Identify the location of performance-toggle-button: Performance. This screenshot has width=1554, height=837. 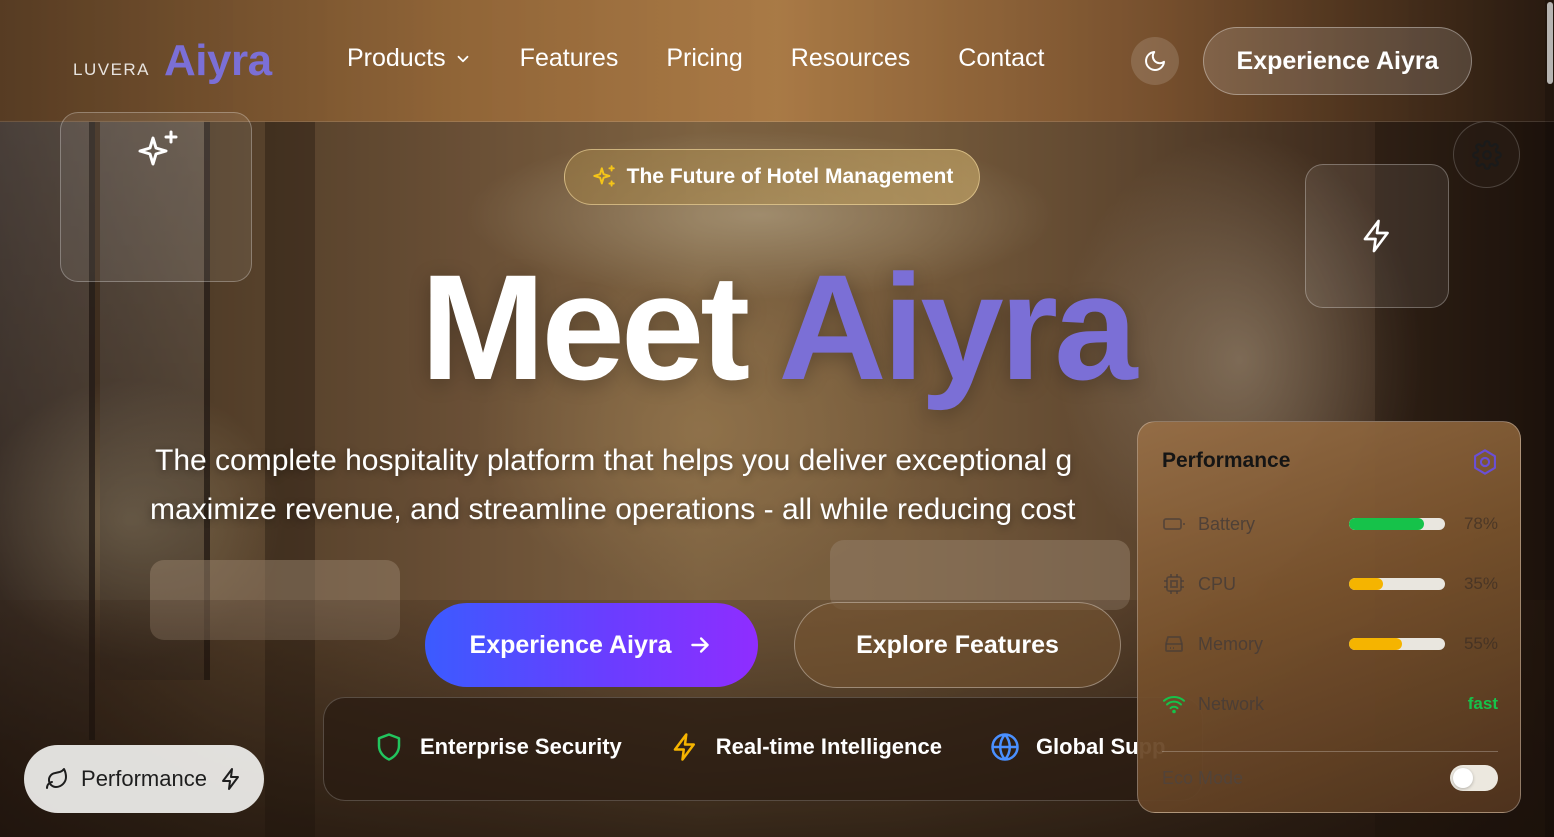
(144, 779).